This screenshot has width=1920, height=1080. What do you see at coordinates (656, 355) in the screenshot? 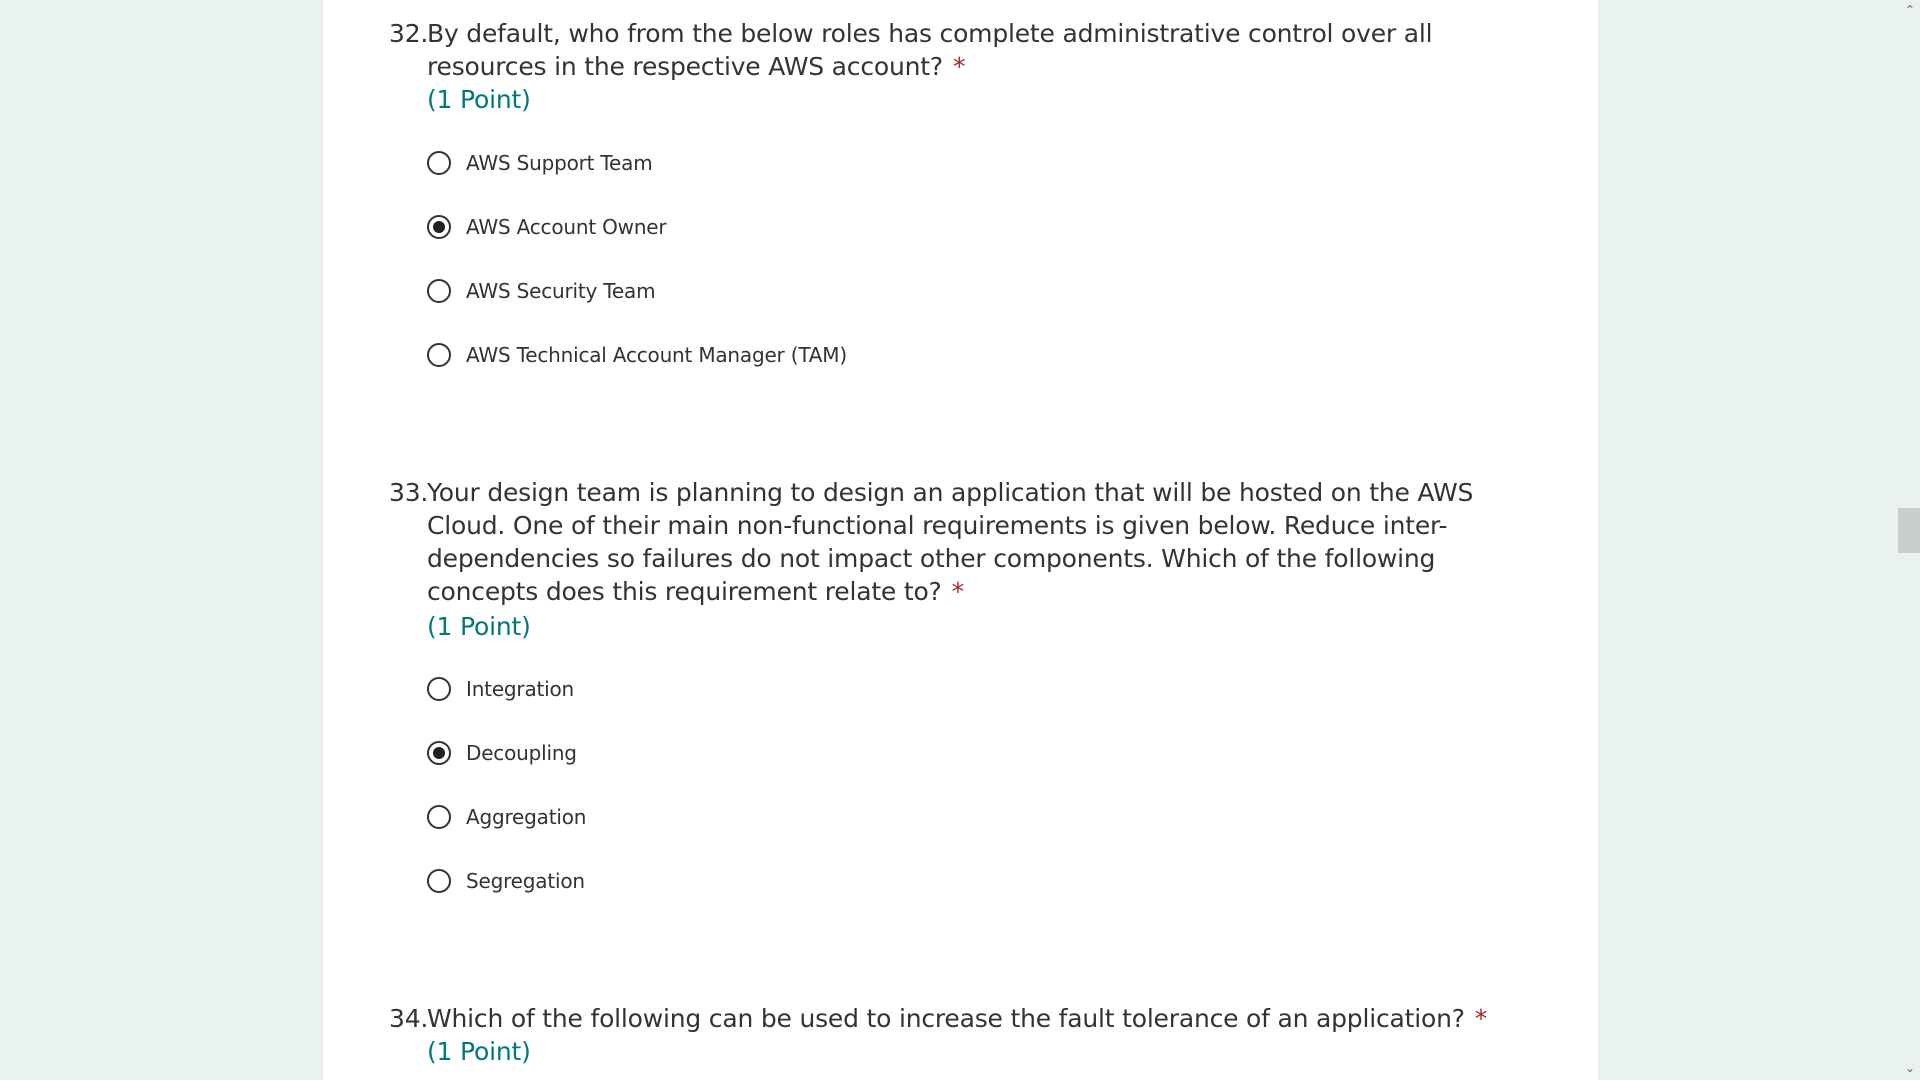
I see `option-label: AWS Technical Account Manager (TAM)` at bounding box center [656, 355].